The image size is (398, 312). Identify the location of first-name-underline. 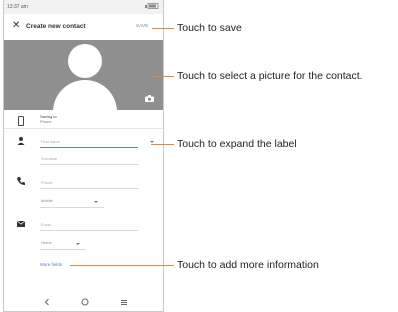
(89, 147).